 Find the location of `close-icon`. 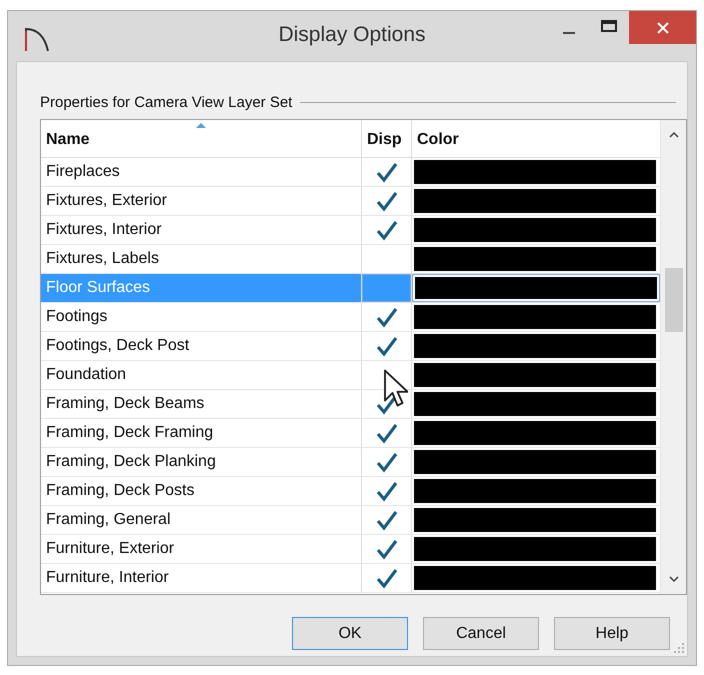

close-icon is located at coordinates (662, 28).